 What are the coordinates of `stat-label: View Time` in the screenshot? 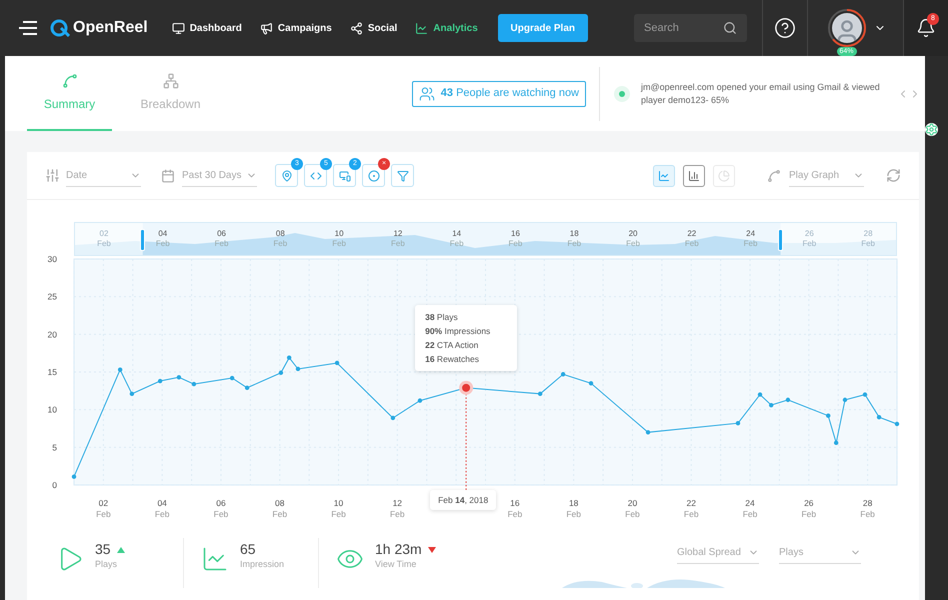 It's located at (396, 564).